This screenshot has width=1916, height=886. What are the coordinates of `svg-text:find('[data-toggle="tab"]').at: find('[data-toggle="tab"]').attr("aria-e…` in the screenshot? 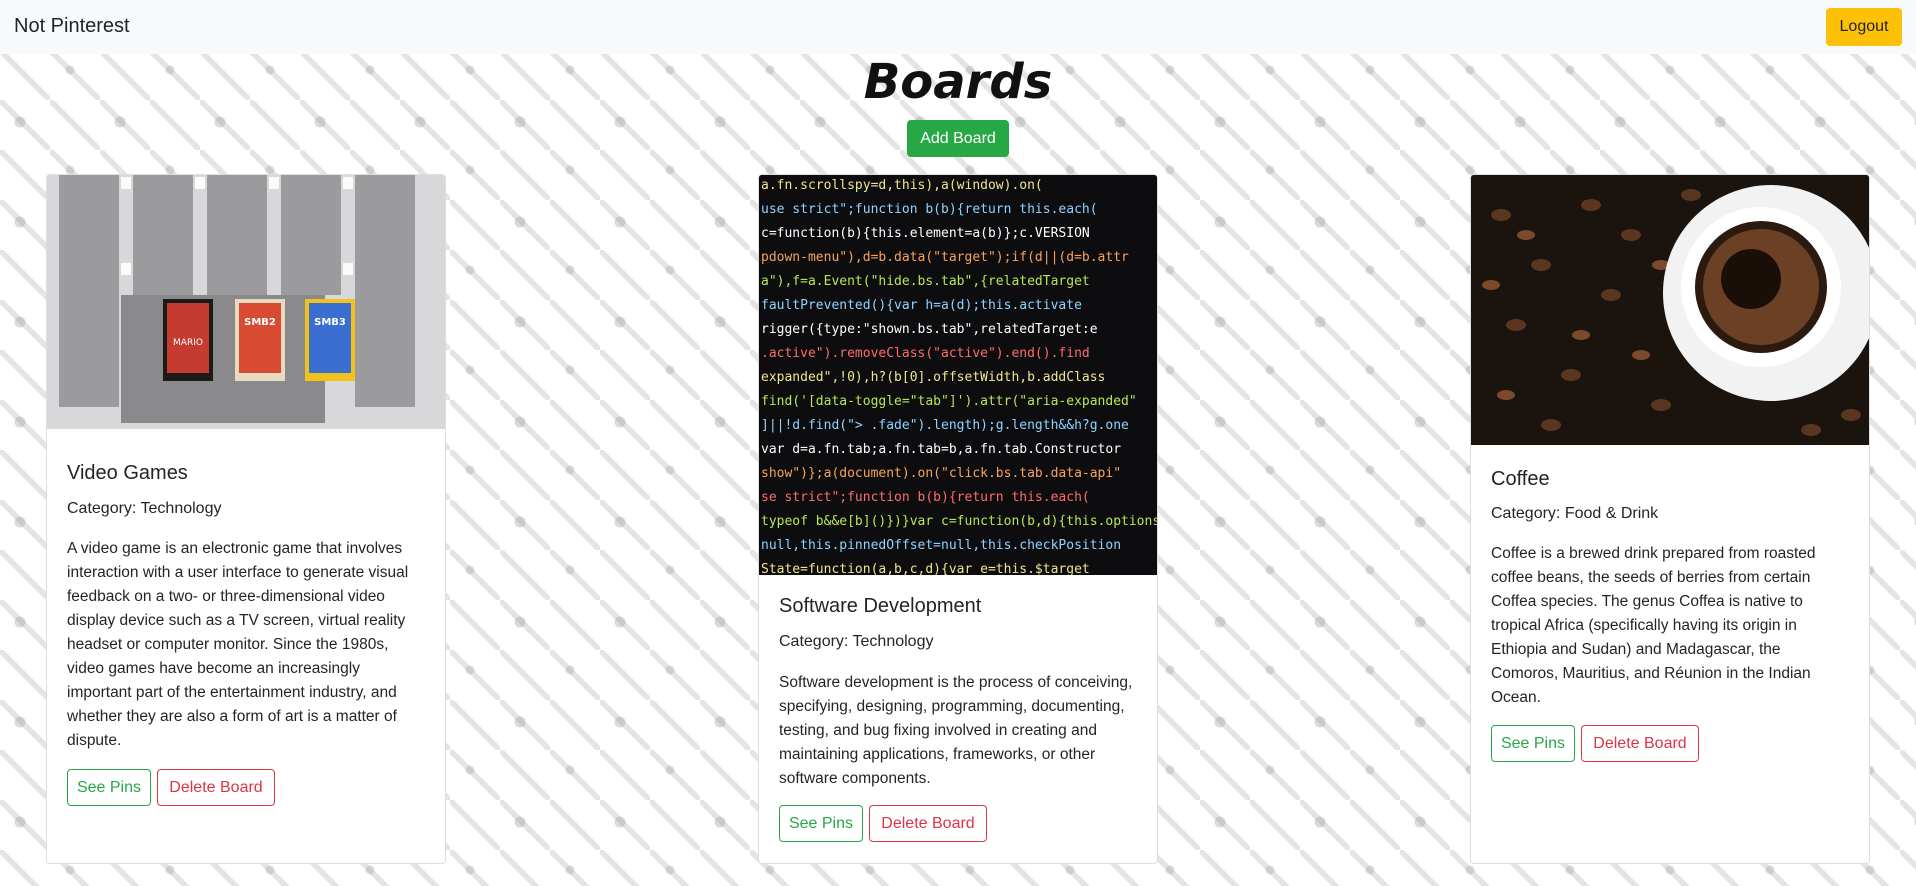 It's located at (949, 401).